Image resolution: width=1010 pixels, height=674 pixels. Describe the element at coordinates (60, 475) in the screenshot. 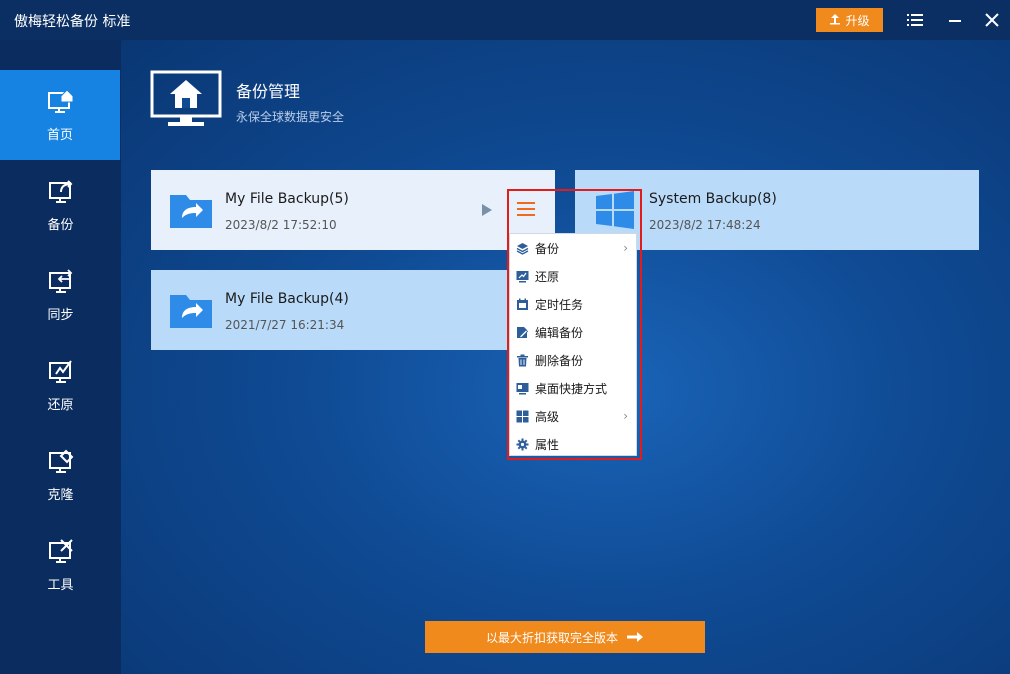

I see `sidebar-item-clone: 克隆` at that location.